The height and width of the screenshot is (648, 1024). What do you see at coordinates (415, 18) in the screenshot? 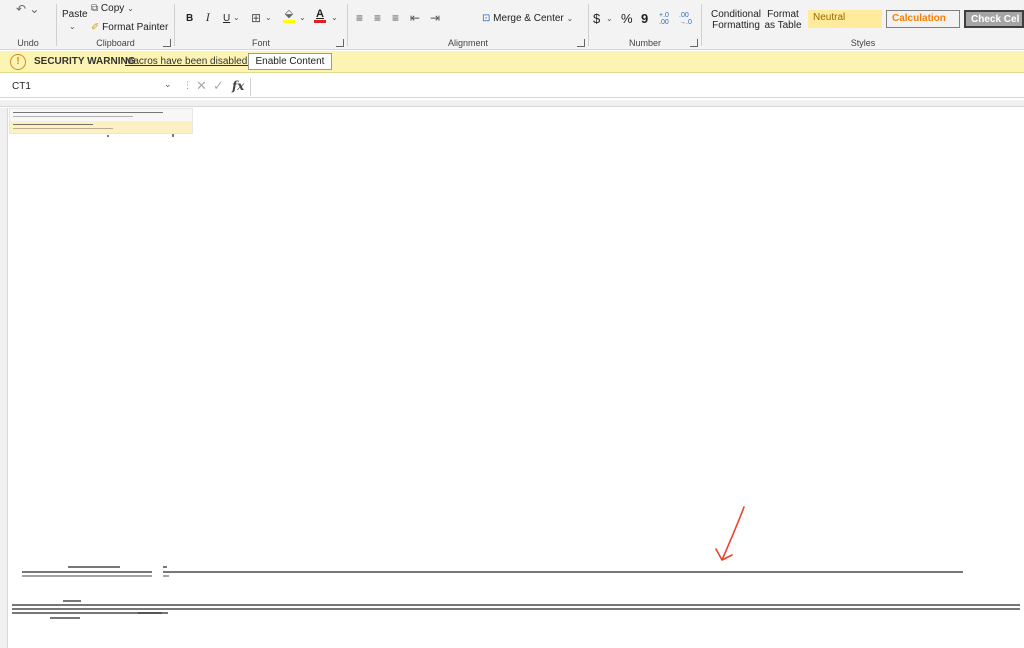
I see `decrease-indent-icon: ⇤` at bounding box center [415, 18].